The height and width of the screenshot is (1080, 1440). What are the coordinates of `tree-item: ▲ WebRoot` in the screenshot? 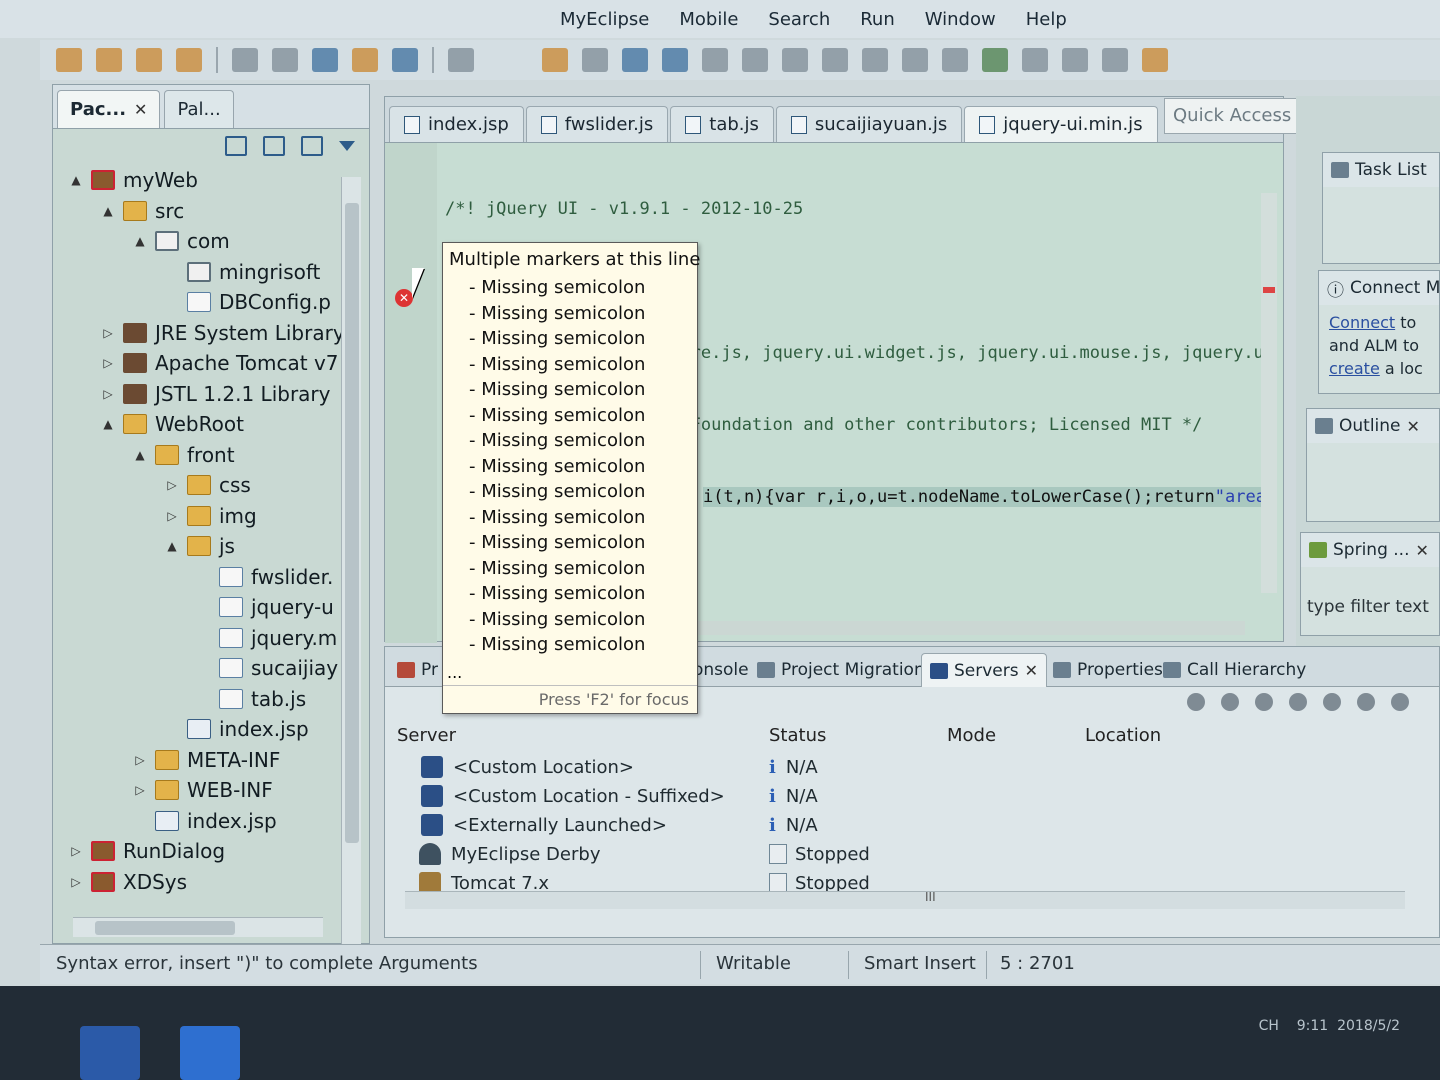 It's located at (172, 424).